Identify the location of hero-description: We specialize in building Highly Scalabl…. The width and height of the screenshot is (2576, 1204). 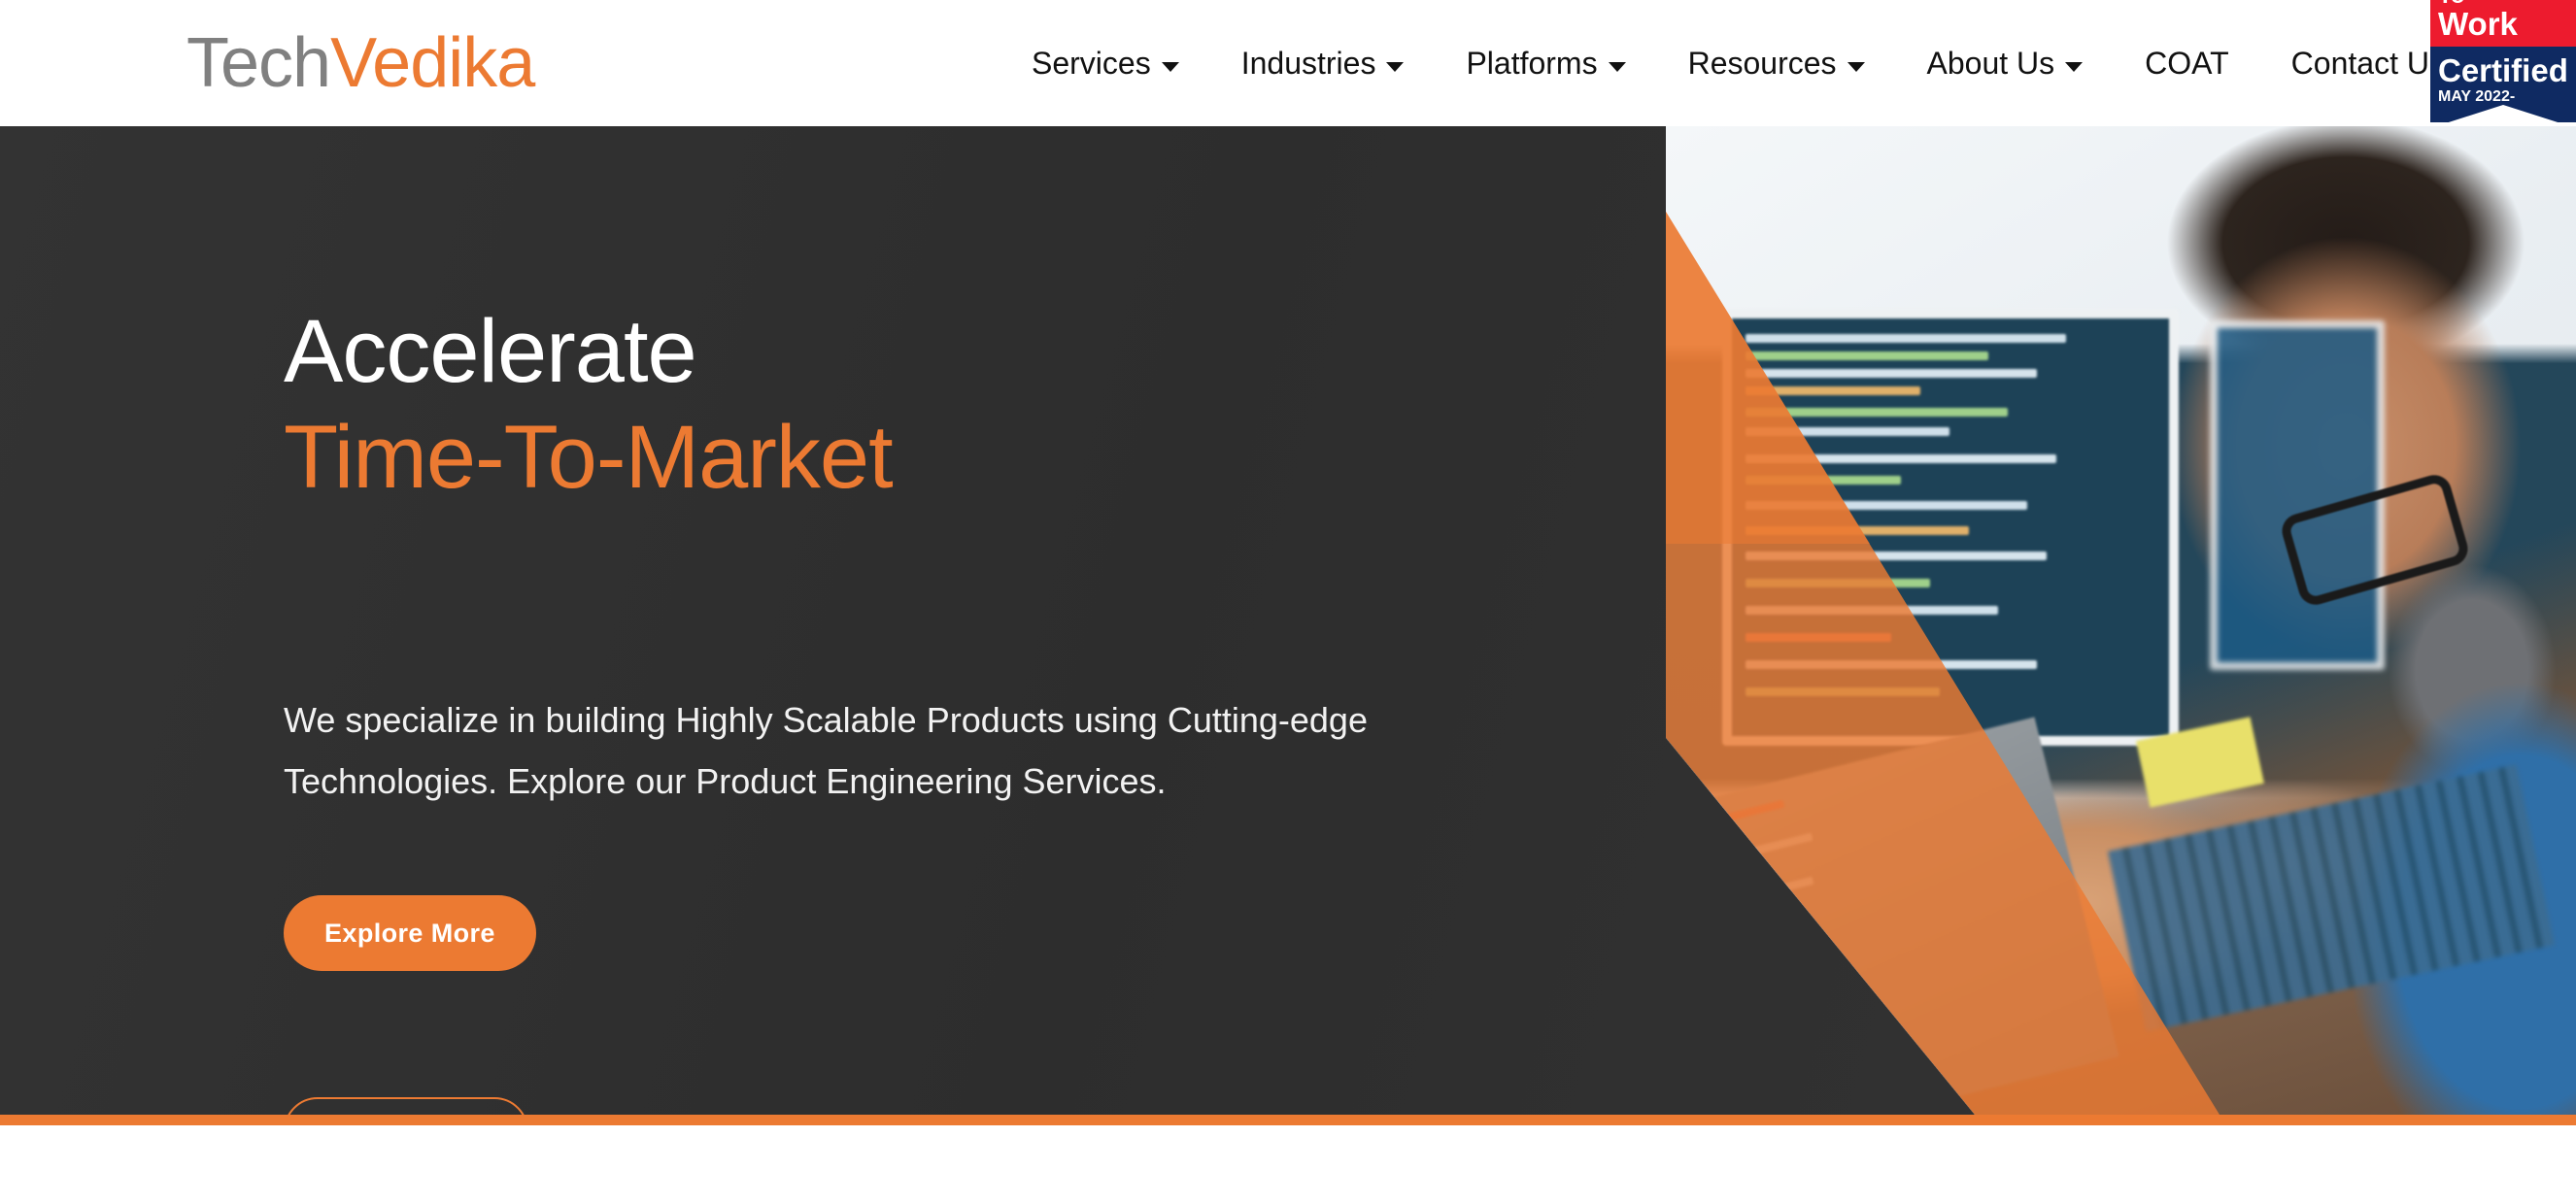
(826, 750).